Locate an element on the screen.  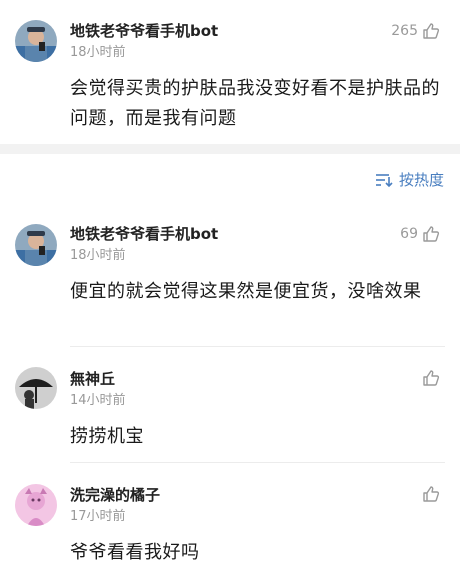
sort-icon is located at coordinates (384, 181).